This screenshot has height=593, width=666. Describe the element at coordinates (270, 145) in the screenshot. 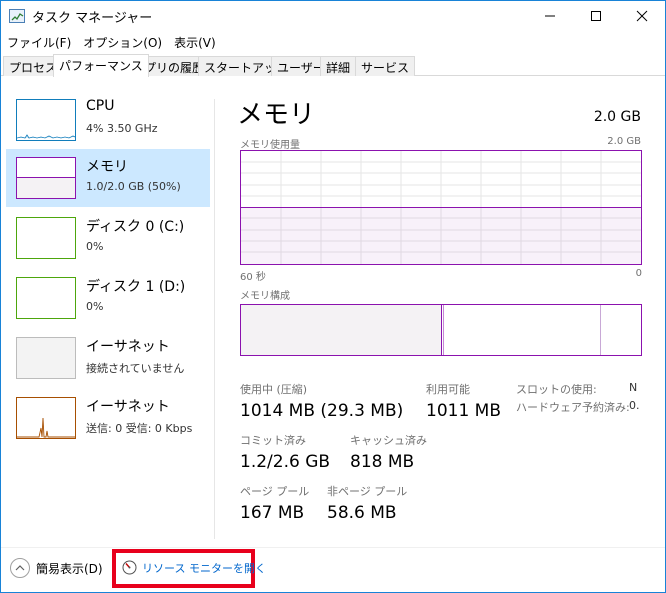

I see `usage-graph-label: メモリ使用量` at that location.